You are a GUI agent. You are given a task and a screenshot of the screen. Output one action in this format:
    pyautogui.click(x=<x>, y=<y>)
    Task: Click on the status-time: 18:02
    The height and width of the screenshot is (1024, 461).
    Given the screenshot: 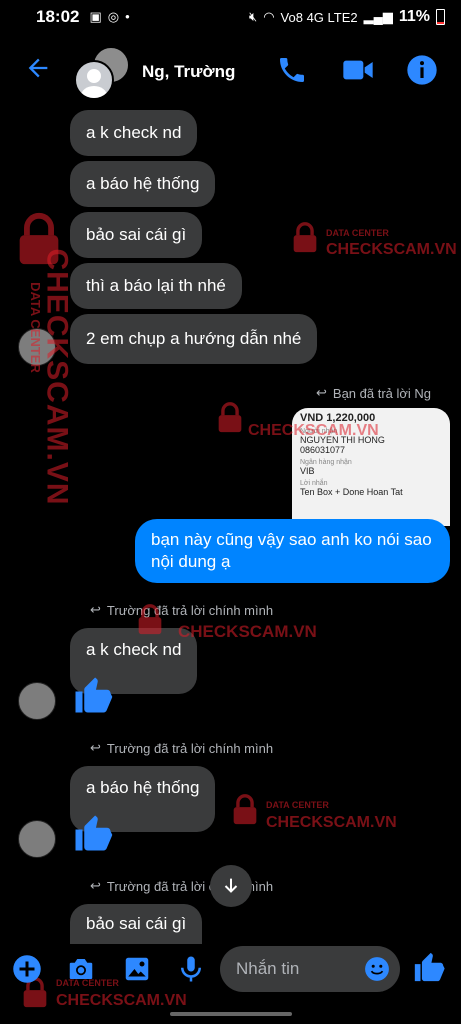 What is the action you would take?
    pyautogui.click(x=58, y=16)
    